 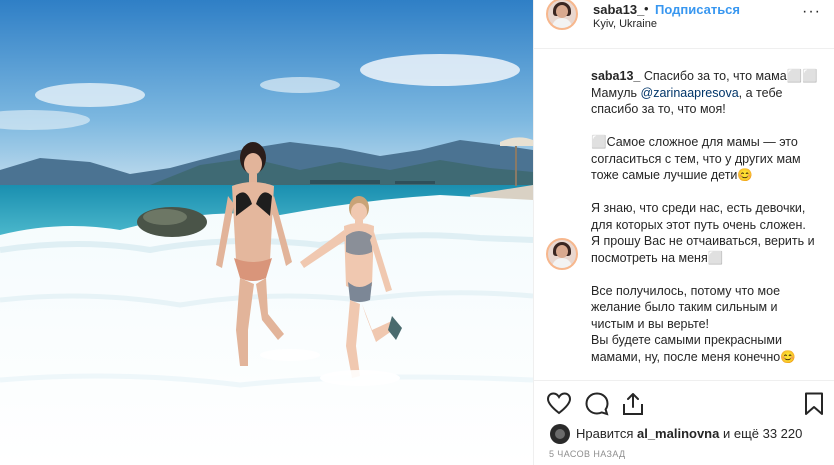 What do you see at coordinates (760, 433) in the screenshot?
I see `likes-count: и ещё 33 220` at bounding box center [760, 433].